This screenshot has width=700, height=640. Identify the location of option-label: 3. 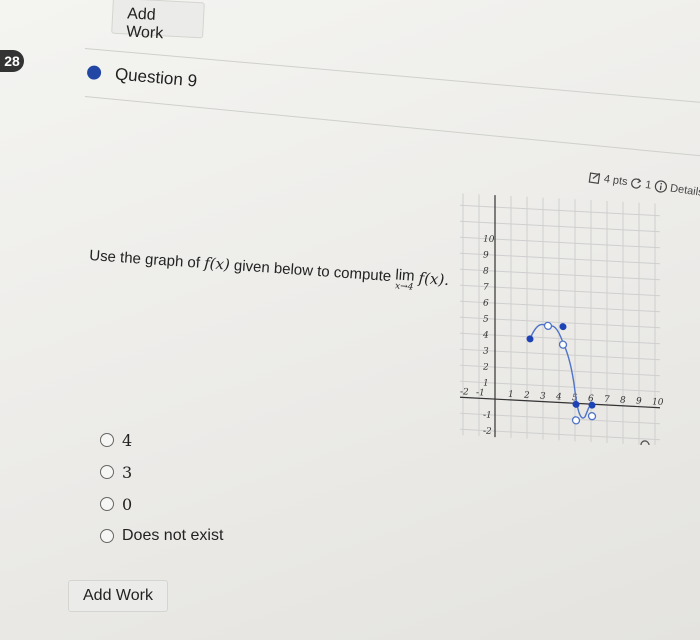
(127, 472).